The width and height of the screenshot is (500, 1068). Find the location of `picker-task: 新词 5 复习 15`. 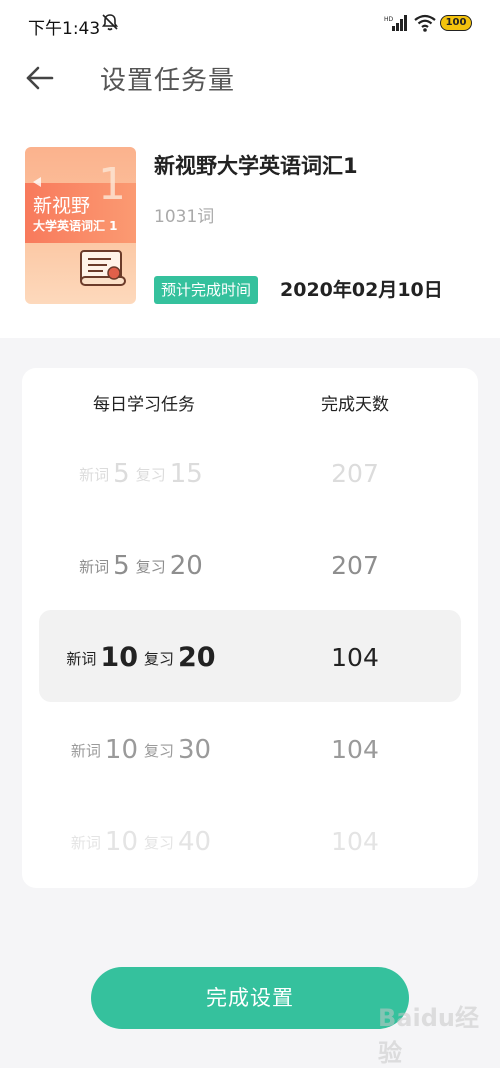

picker-task: 新词 5 复习 15 is located at coordinates (144, 474).